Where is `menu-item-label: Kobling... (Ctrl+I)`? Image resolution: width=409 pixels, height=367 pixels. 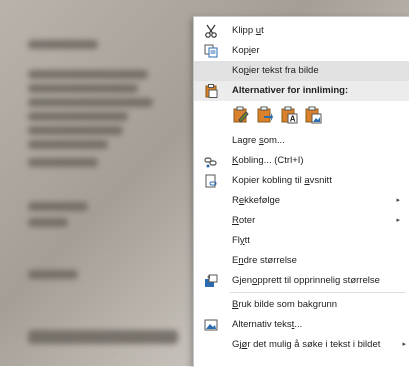
menu-item-label: Kobling... (Ctrl+I) is located at coordinates (268, 160).